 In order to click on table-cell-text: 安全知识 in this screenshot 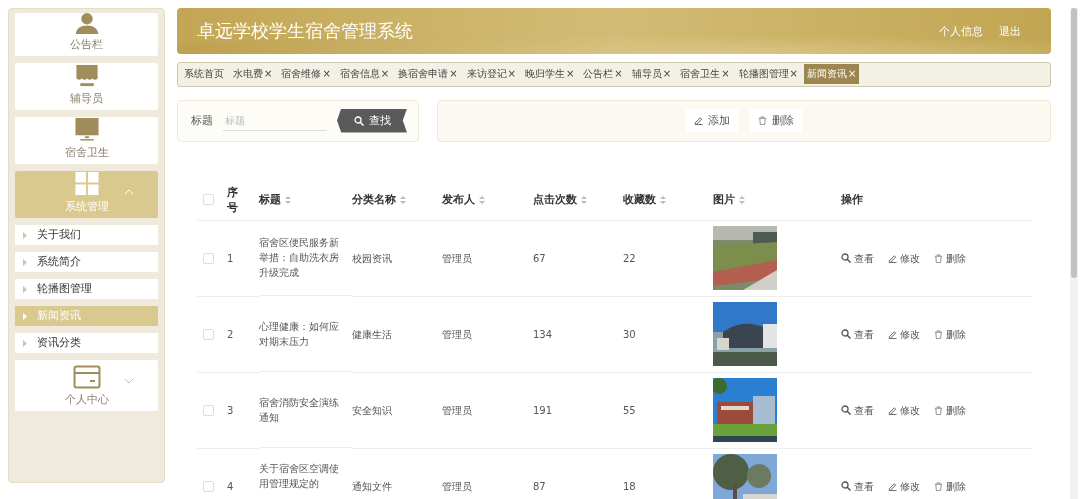, I will do `click(372, 410)`.